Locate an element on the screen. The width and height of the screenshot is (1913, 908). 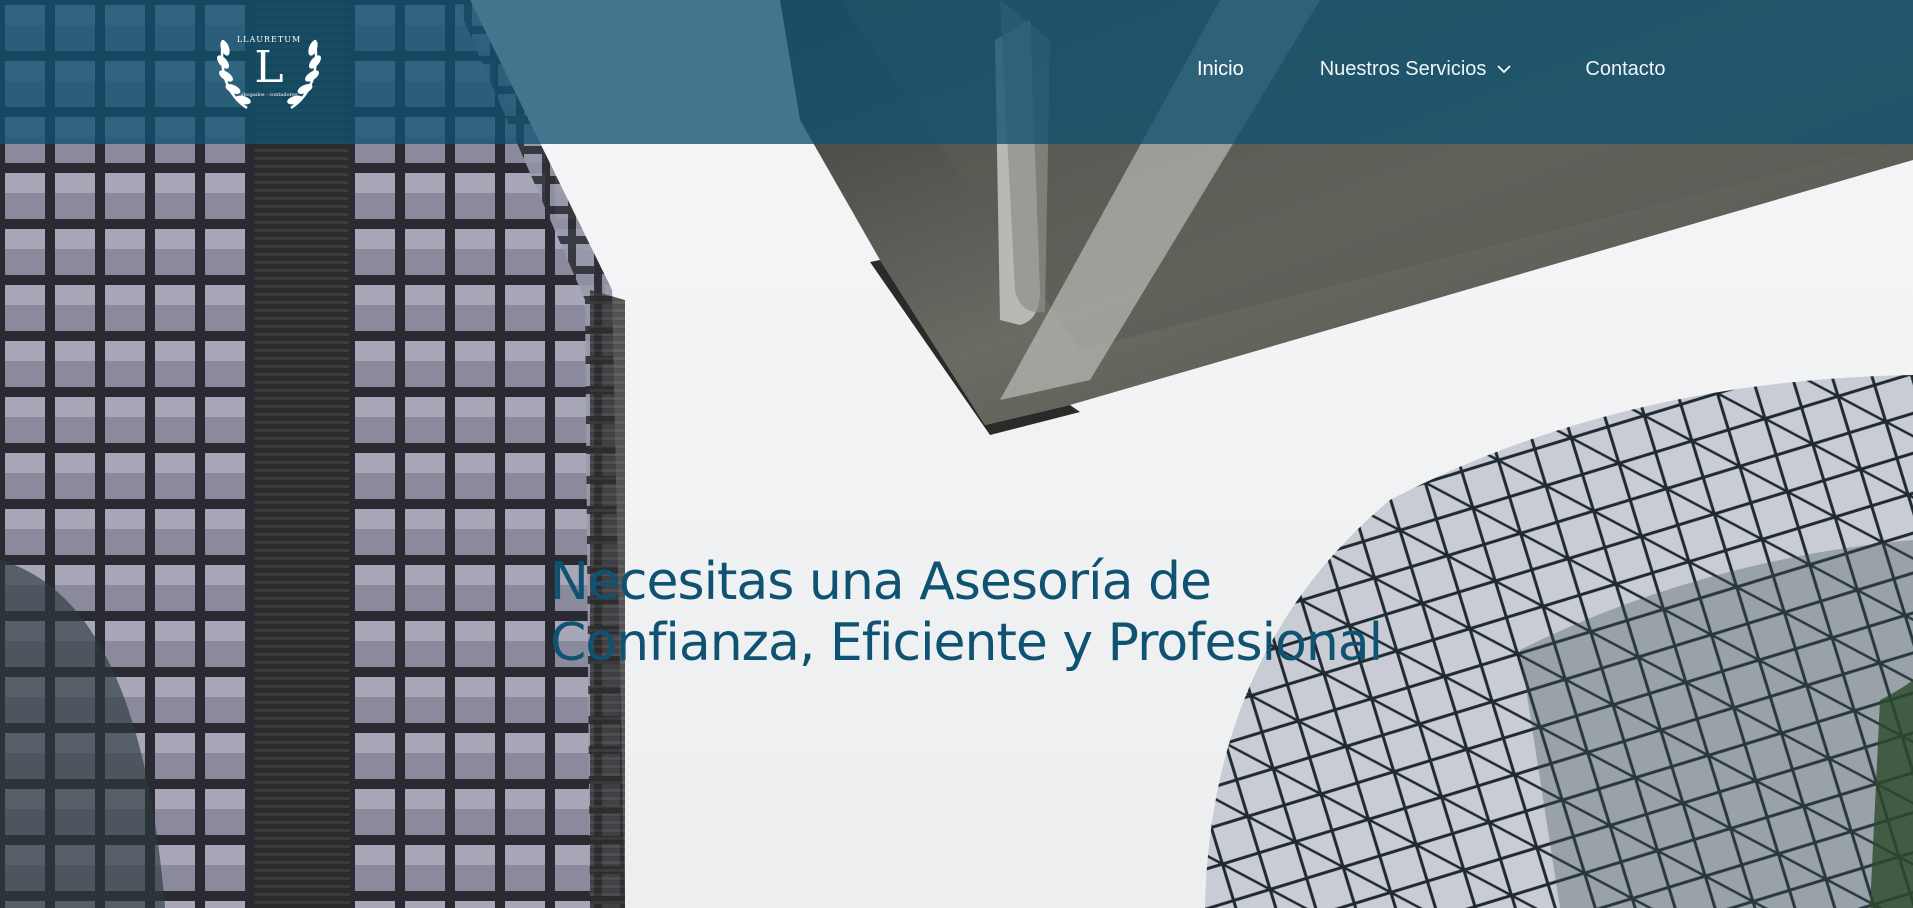
nav-nuestros-servicios-label: Nuestros Servicios is located at coordinates (1403, 69).